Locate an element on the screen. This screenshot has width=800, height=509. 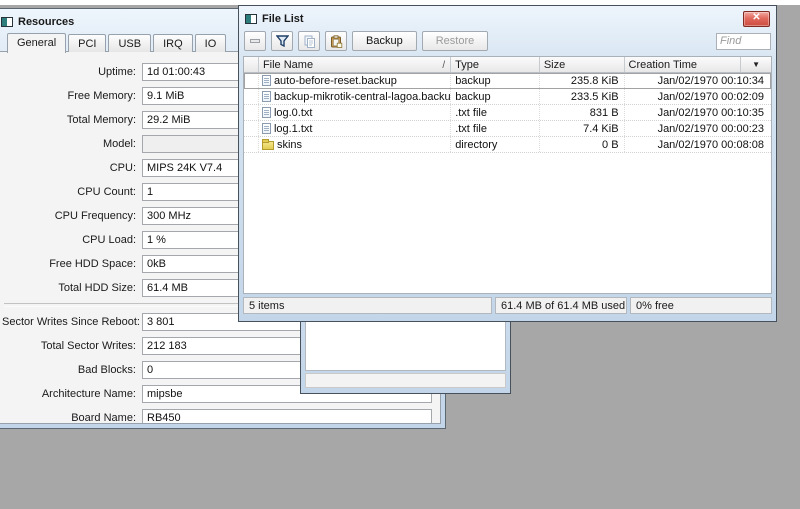
restore-button: Restore is located at coordinates (455, 41).